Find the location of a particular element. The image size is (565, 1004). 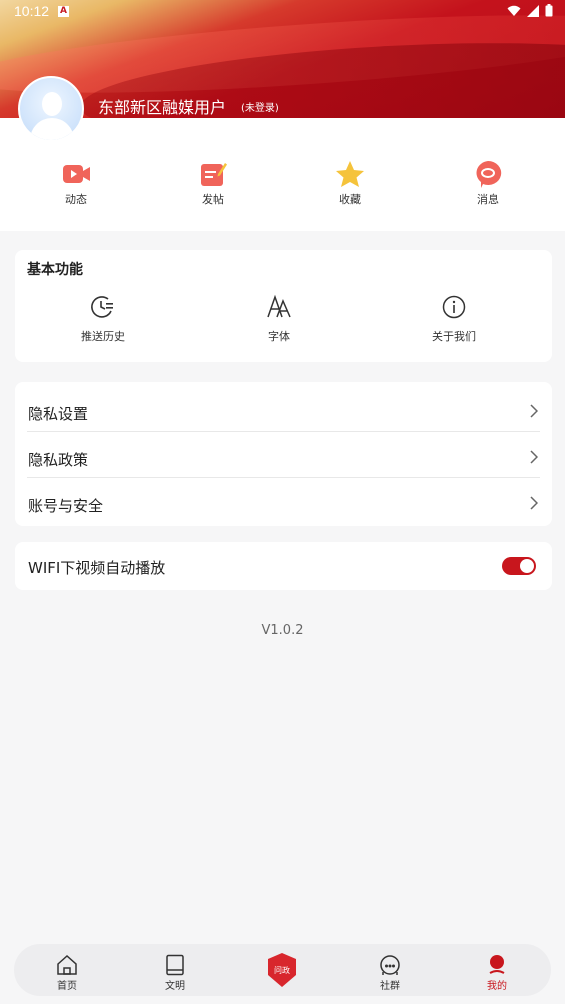

quick-action-label: 发帖 is located at coordinates (213, 199).